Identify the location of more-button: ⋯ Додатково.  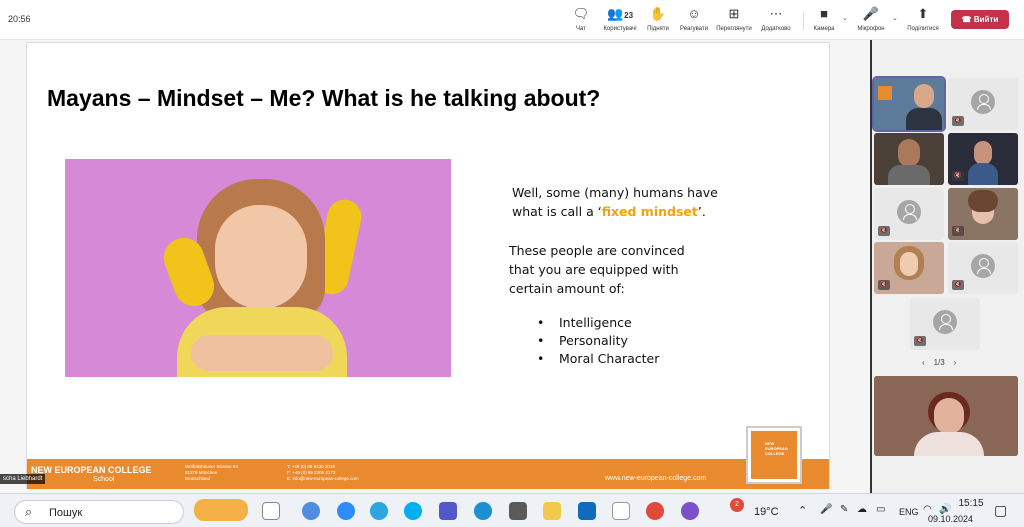
(776, 19).